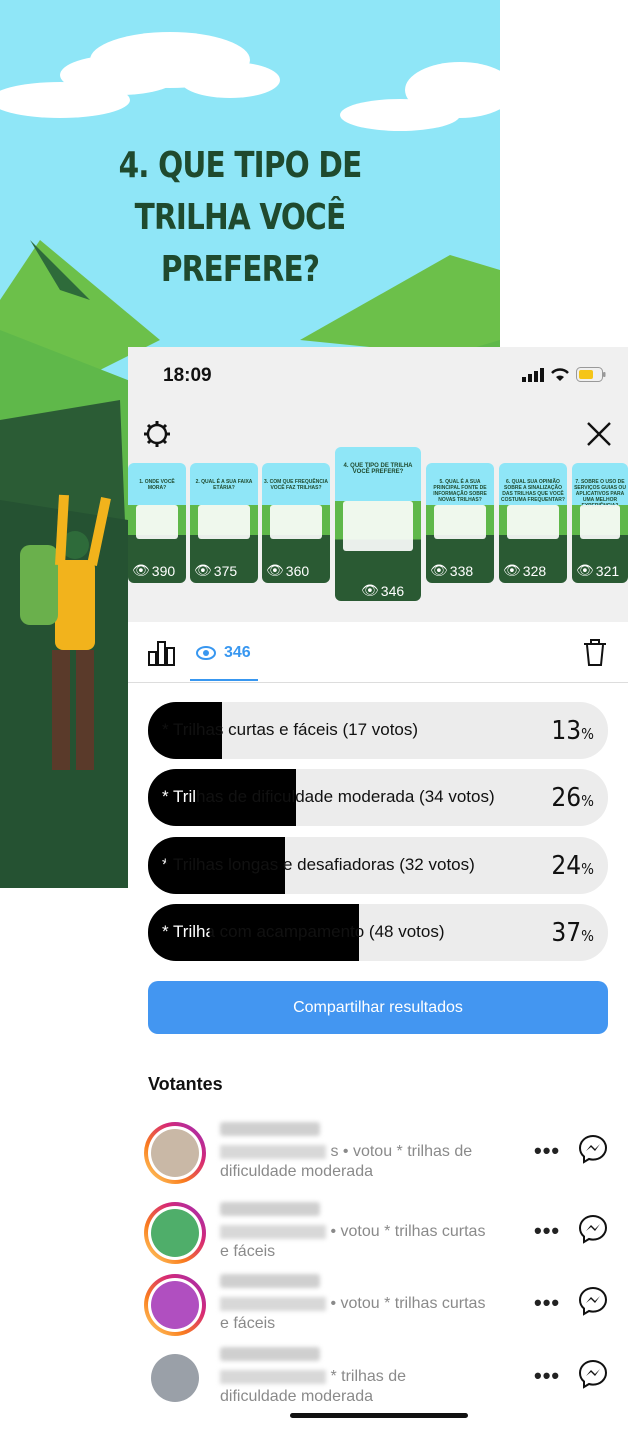 The height and width of the screenshot is (1429, 628). I want to click on voter-row: * trilhas de dificuldade moderada •••, so click(382, 1382).